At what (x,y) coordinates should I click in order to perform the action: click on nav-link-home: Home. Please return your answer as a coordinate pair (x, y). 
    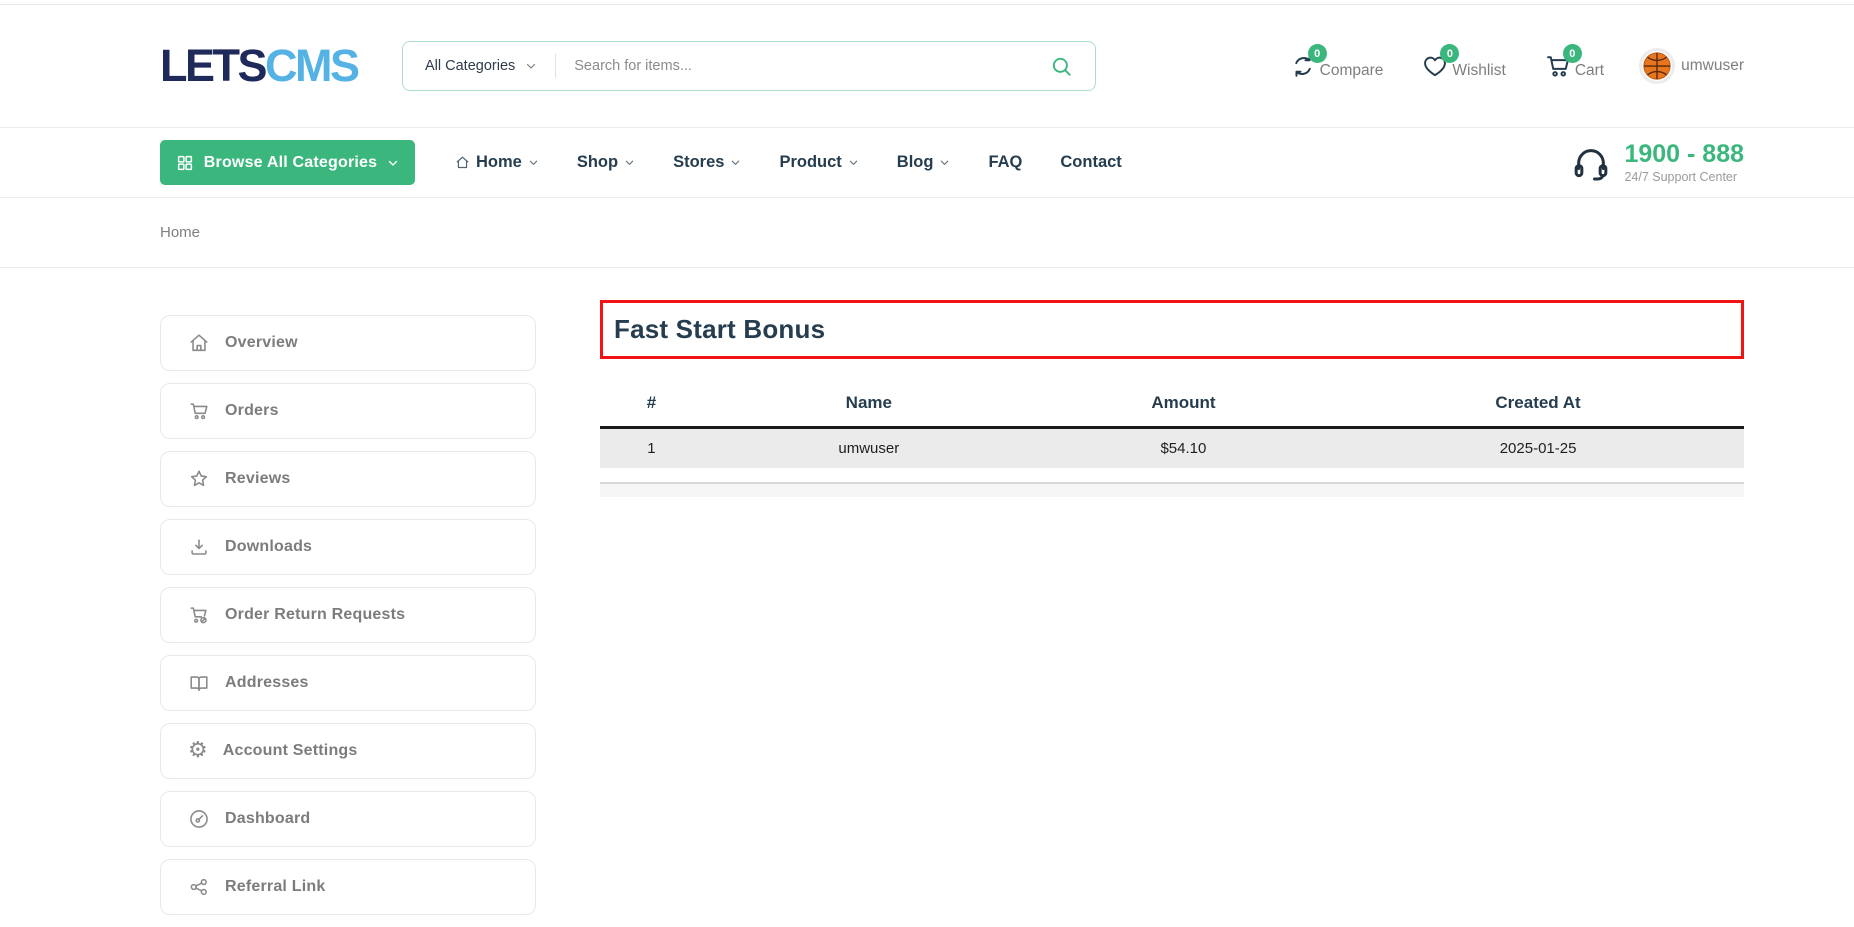
    Looking at the image, I should click on (497, 162).